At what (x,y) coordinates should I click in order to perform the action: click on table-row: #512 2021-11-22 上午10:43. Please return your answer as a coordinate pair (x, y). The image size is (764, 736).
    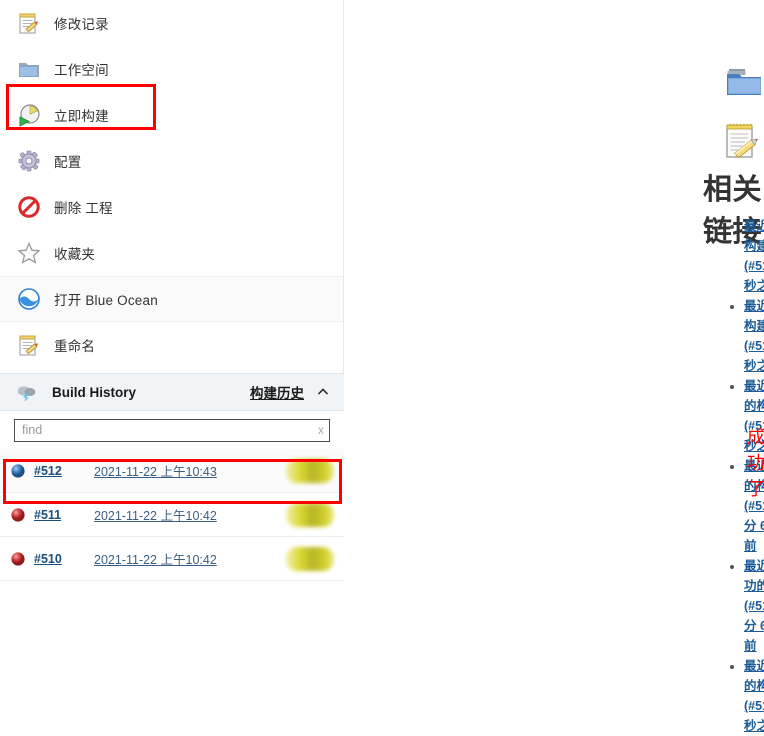
    Looking at the image, I should click on (172, 471).